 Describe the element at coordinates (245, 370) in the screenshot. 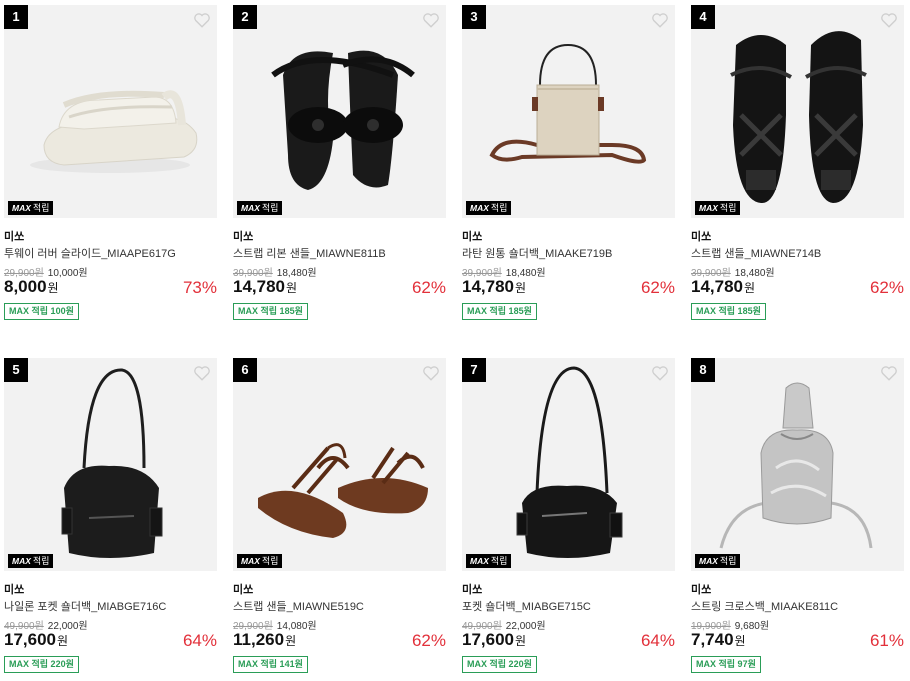

I see `rank-badge: 6` at that location.